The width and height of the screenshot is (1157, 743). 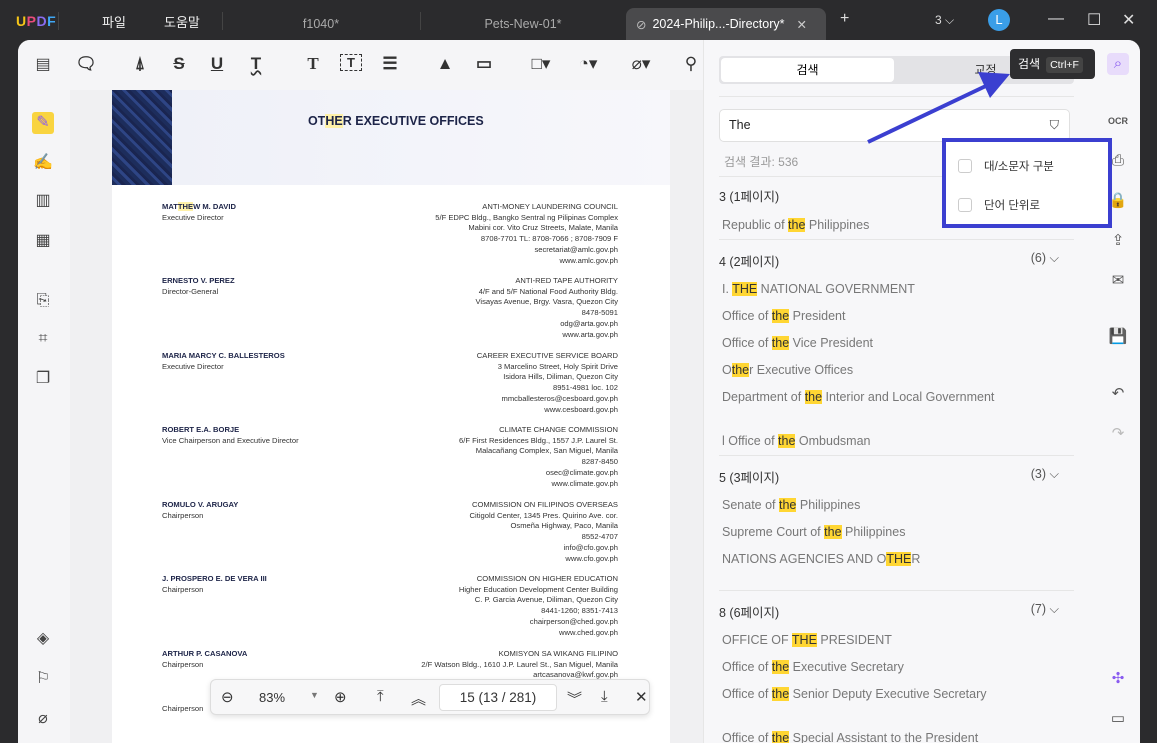 I want to click on ocr-icon: OCR, so click(x=1118, y=121).